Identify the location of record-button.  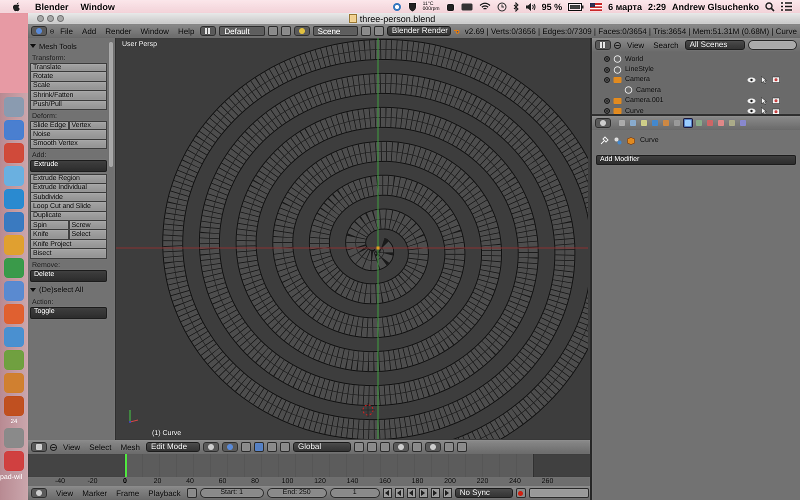
(521, 493).